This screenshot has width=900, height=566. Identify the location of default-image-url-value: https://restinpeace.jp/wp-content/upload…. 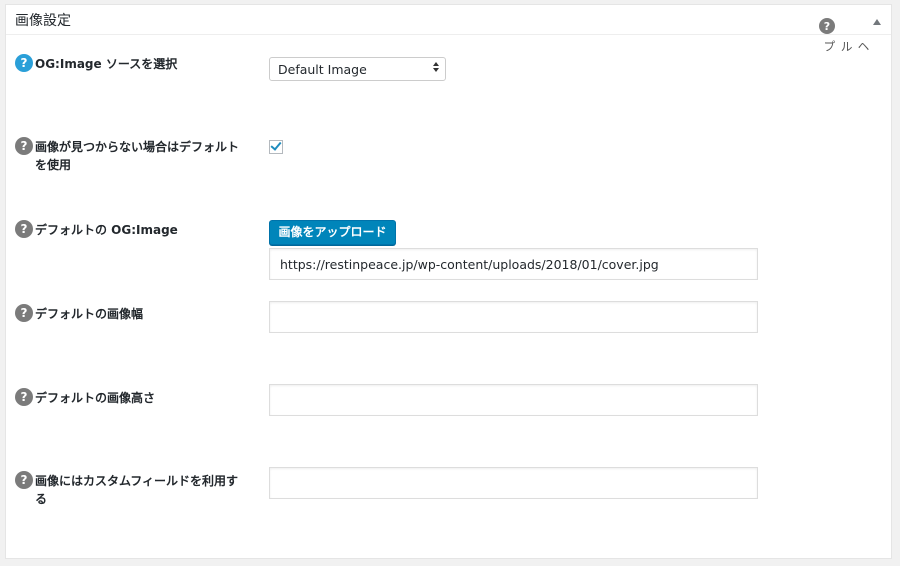
(469, 264).